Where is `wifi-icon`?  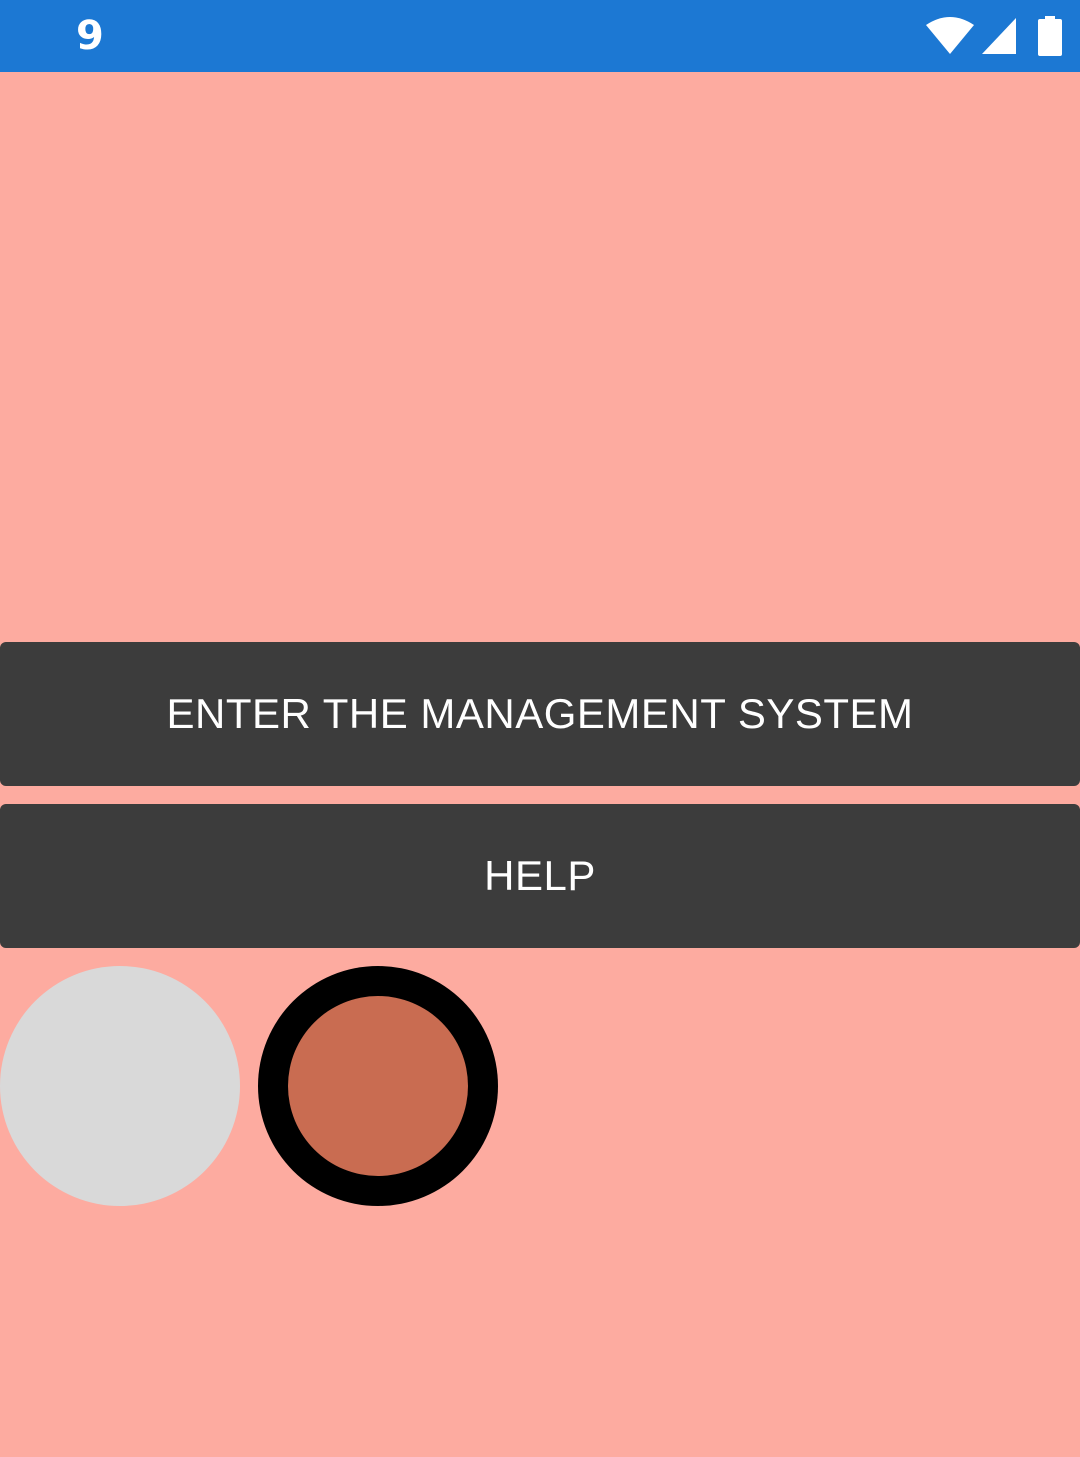
wifi-icon is located at coordinates (950, 36).